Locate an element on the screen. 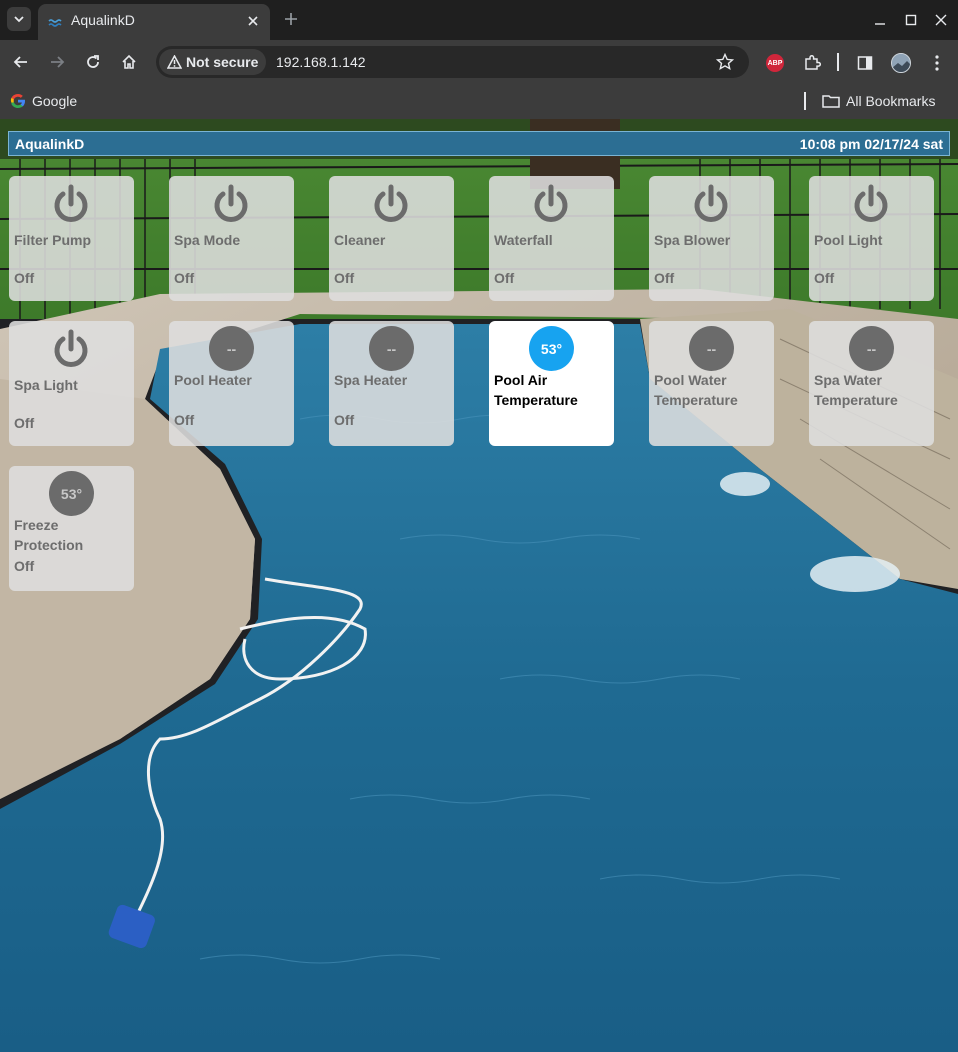  device-name: Pool Water Temperature is located at coordinates (696, 390).